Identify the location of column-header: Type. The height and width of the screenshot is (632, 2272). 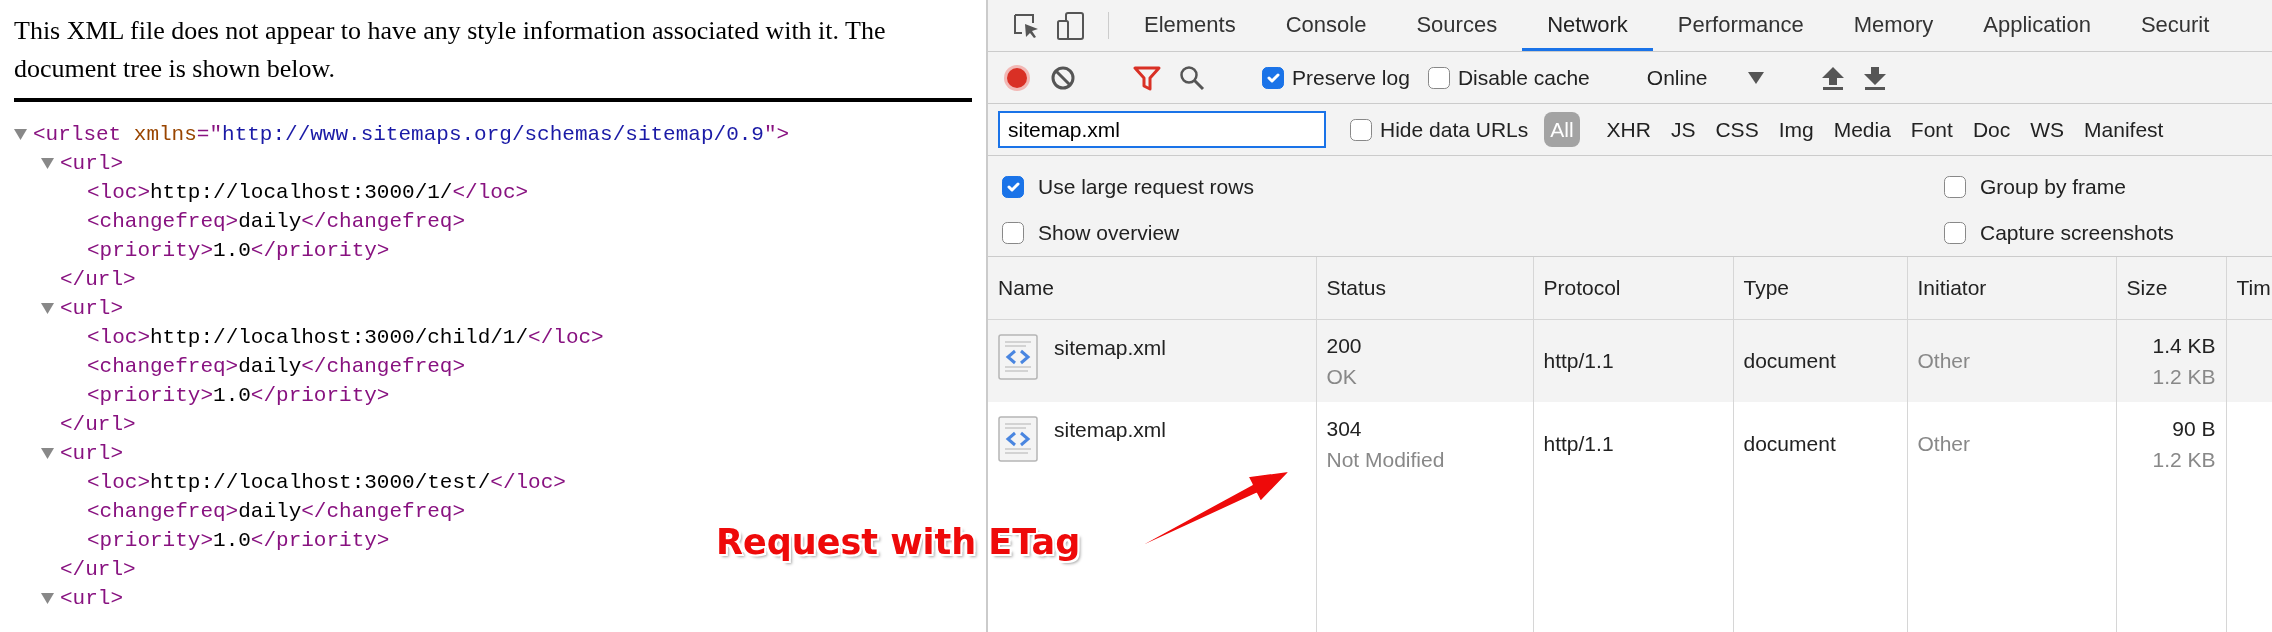
(1766, 287).